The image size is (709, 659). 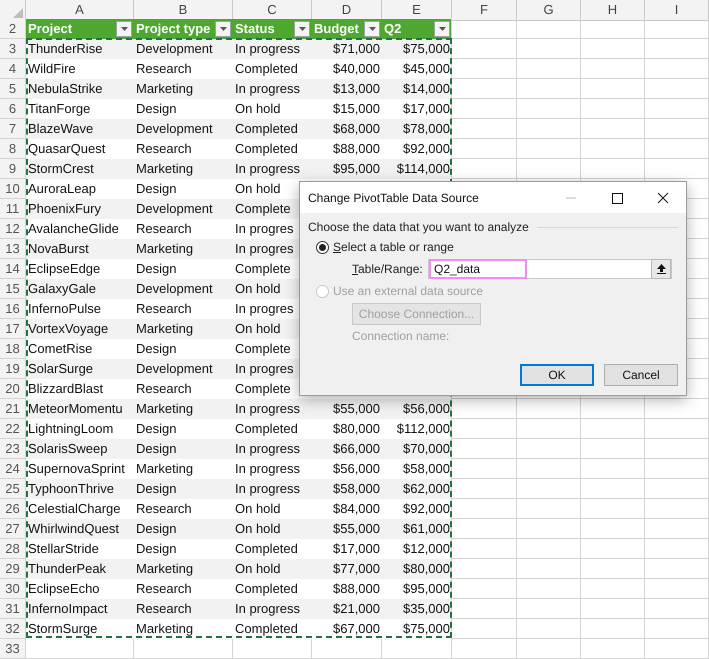 What do you see at coordinates (183, 10) in the screenshot?
I see `column-header: B` at bounding box center [183, 10].